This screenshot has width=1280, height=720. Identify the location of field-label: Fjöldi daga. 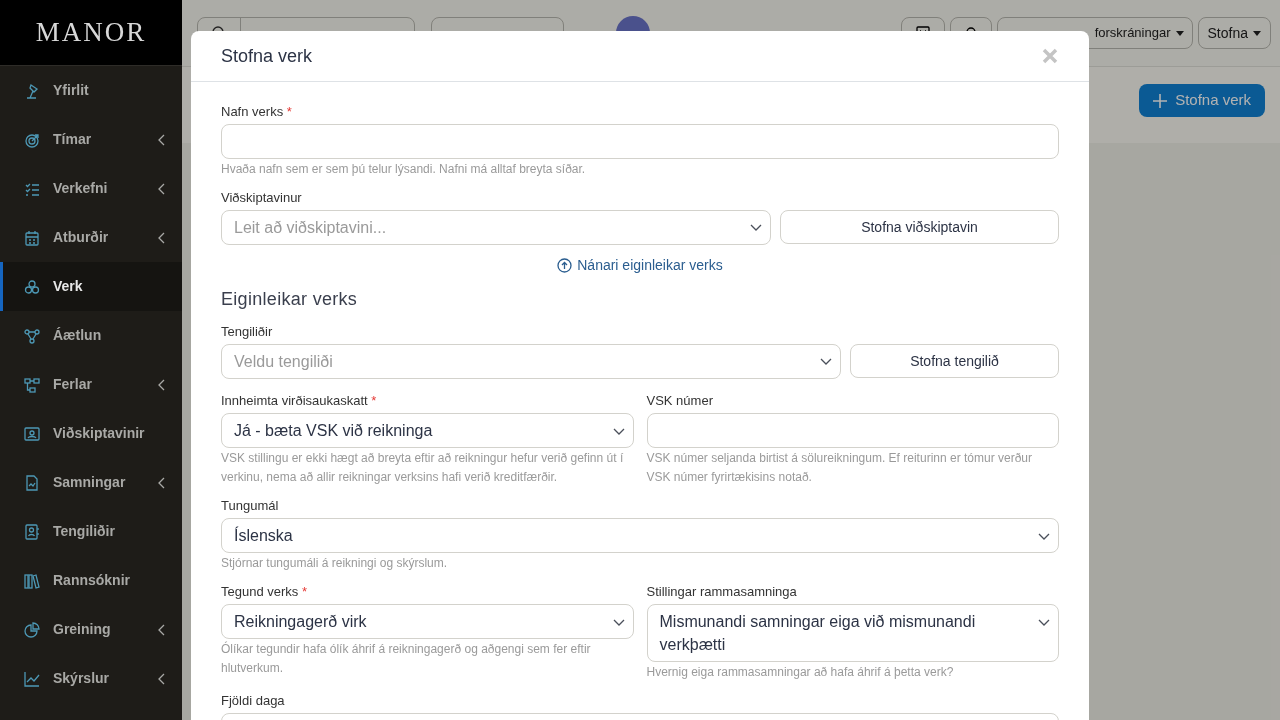
(253, 701).